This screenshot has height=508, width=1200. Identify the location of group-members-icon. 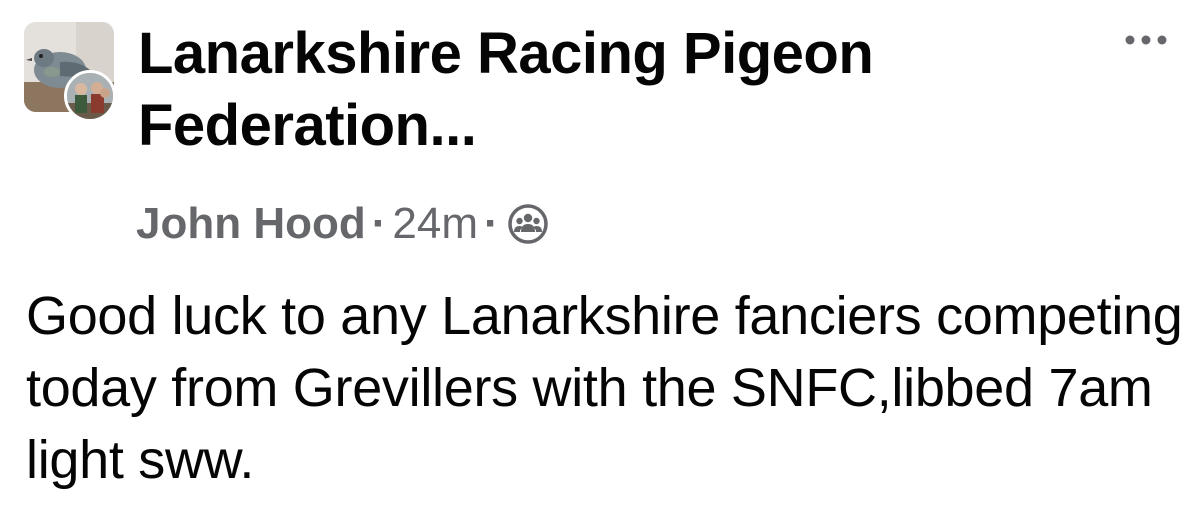
(527, 224).